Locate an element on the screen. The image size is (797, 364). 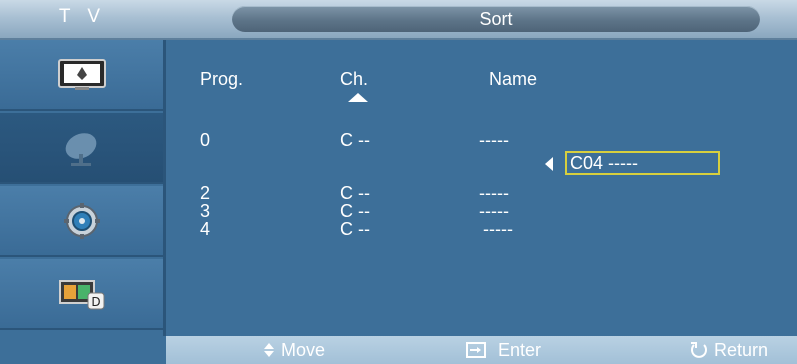
sort-up-arrow-icon is located at coordinates (358, 97).